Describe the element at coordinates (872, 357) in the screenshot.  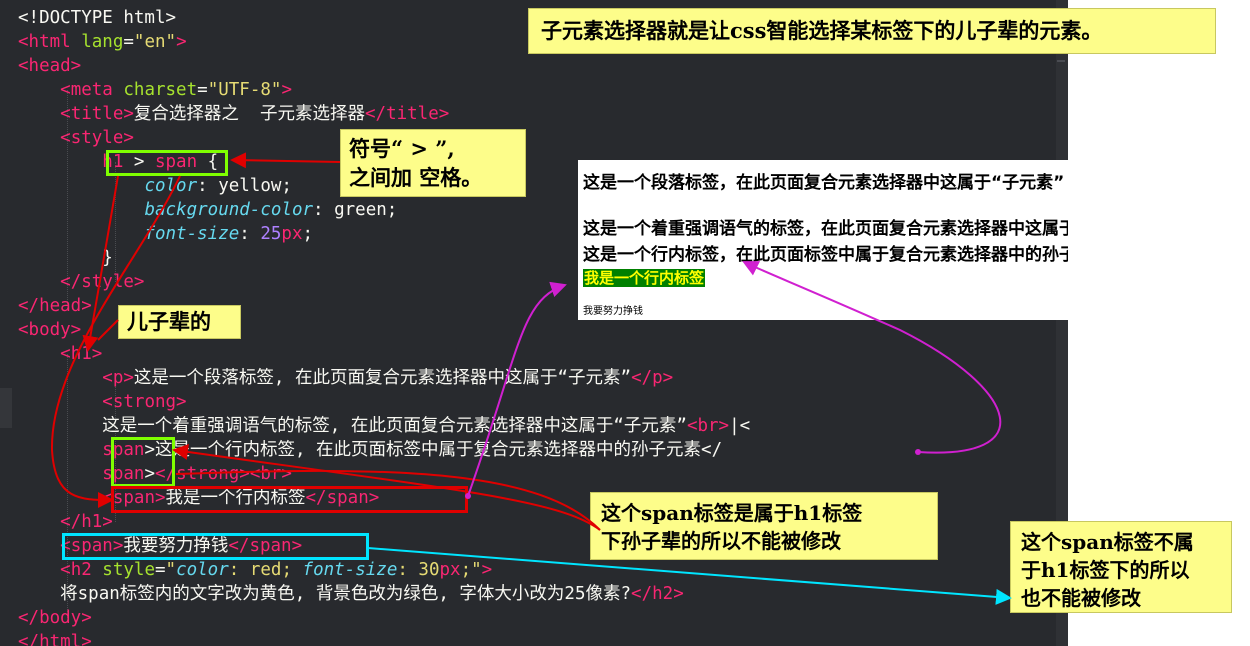
I see `arrow-strong-to-preview` at that location.